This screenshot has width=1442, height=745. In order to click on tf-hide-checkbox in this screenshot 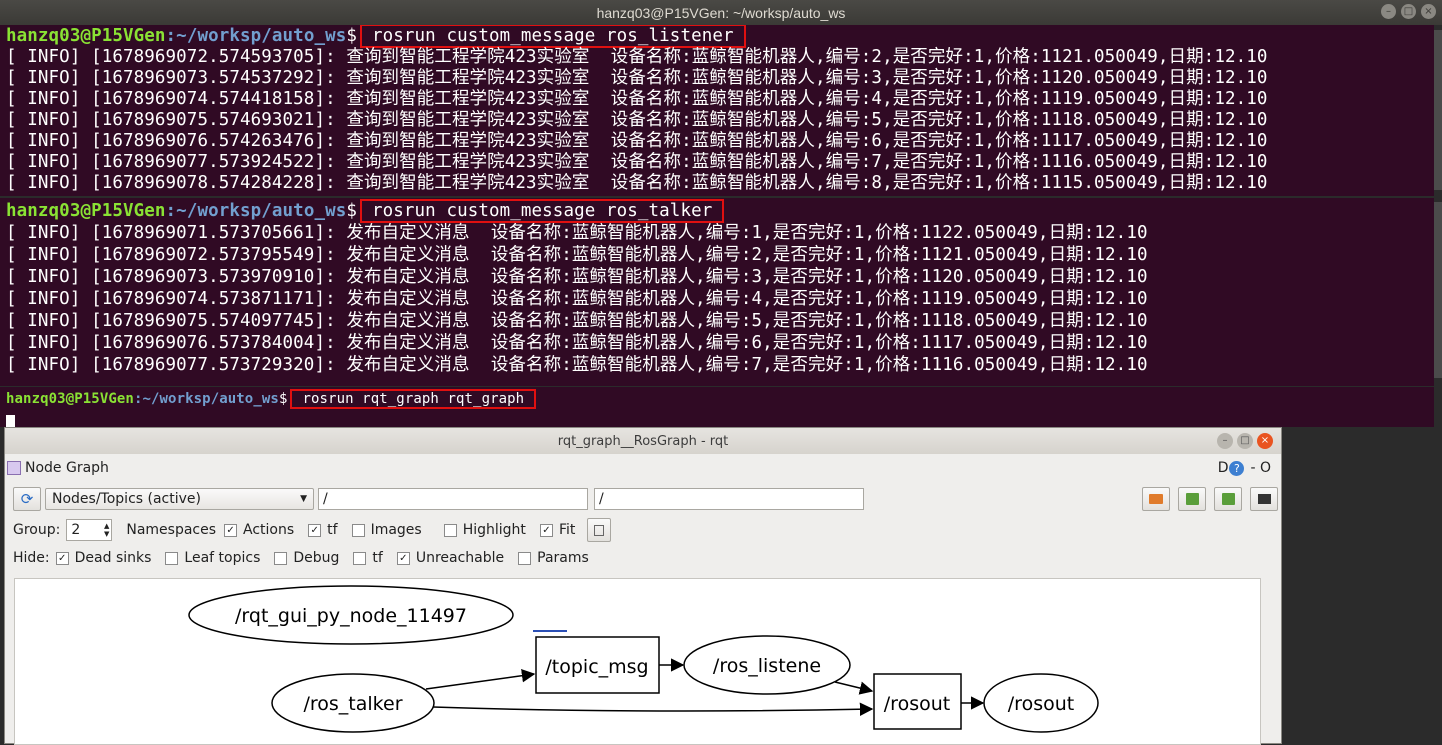, I will do `click(360, 558)`.